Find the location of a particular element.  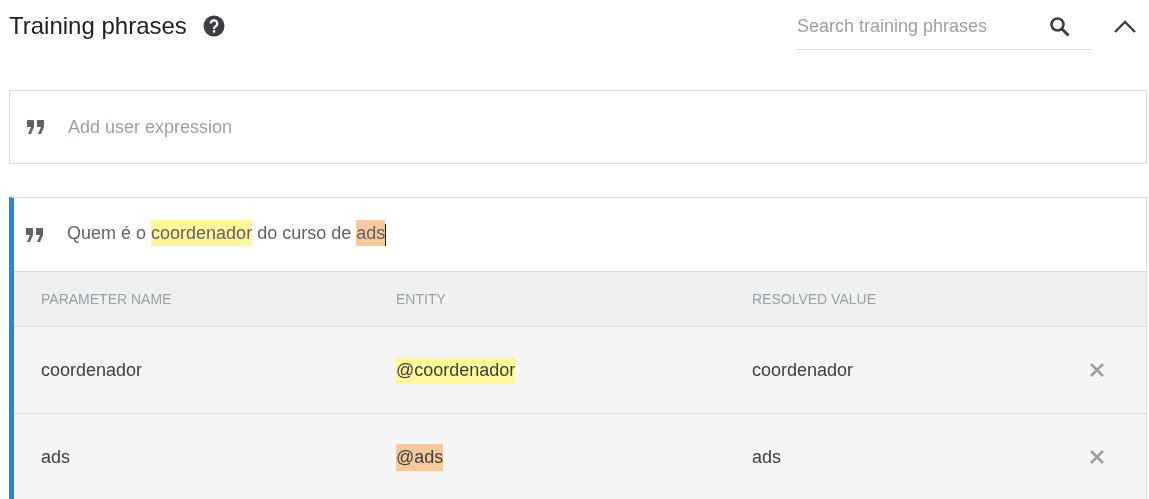

resolved-value: ads is located at coordinates (919, 457).